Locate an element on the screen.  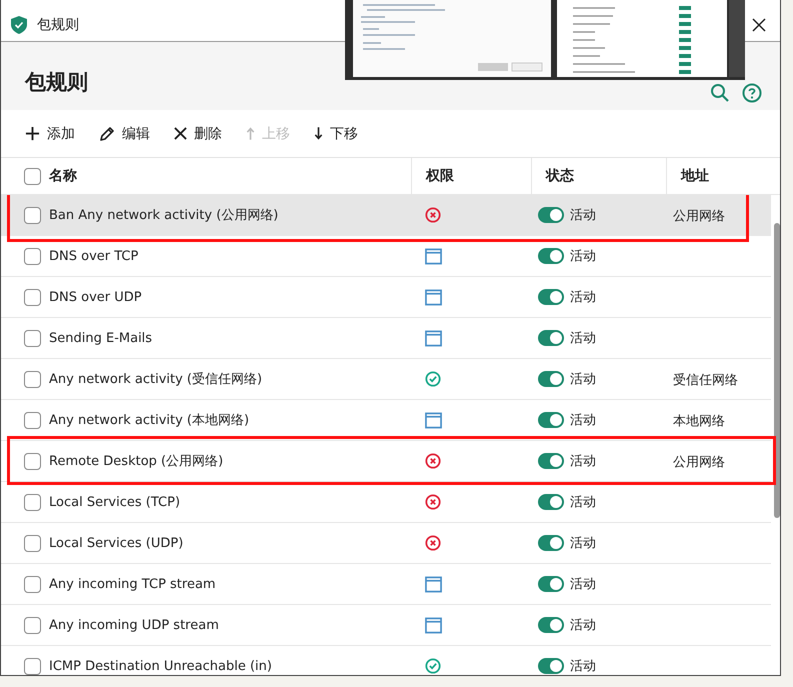
toolbar-button: 添加 is located at coordinates (50, 133).